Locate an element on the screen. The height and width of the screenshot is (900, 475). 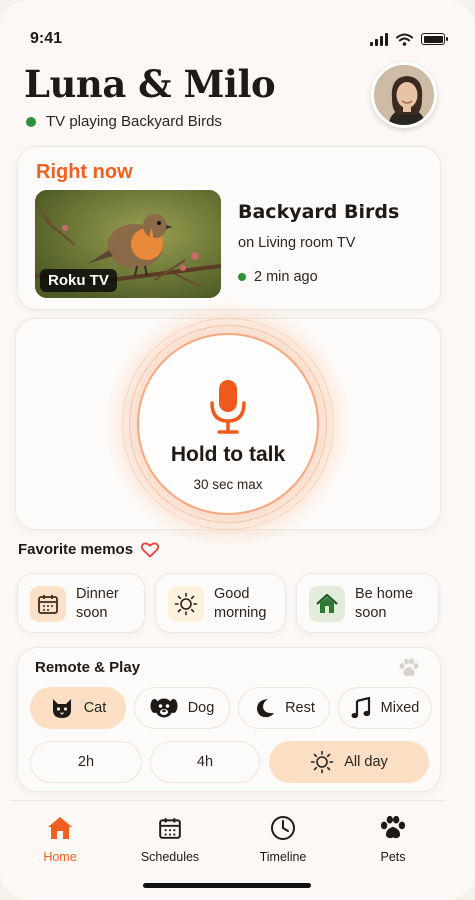
memo-good-morning: Good morning is located at coordinates (220, 603).